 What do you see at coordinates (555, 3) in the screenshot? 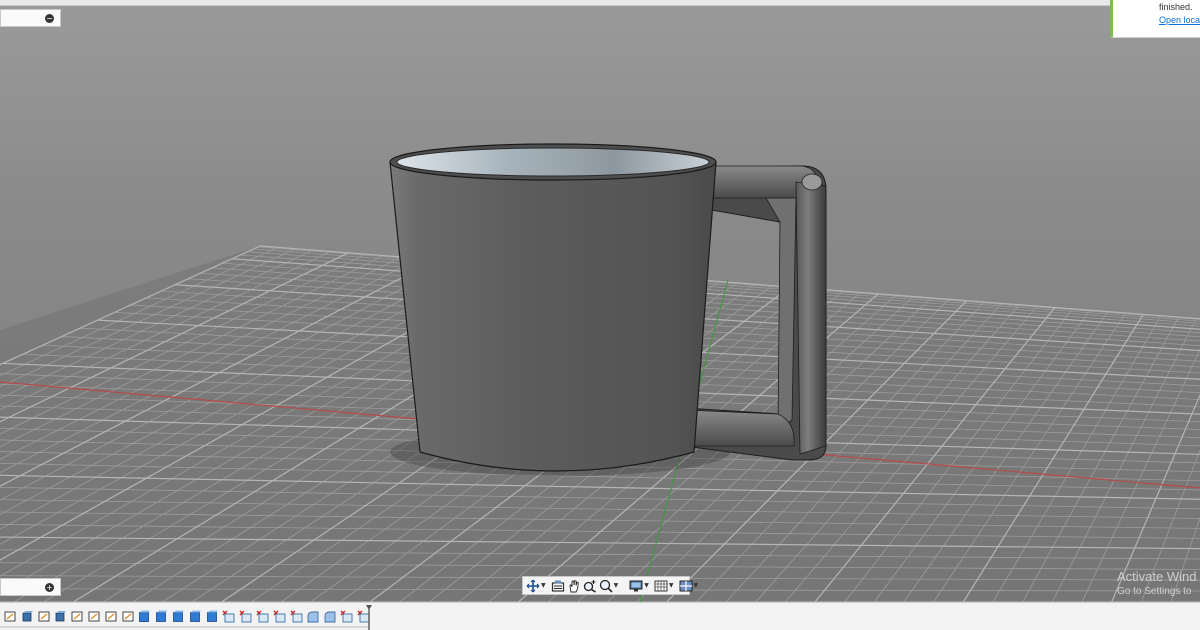
I see `top-toolbar-strip` at bounding box center [555, 3].